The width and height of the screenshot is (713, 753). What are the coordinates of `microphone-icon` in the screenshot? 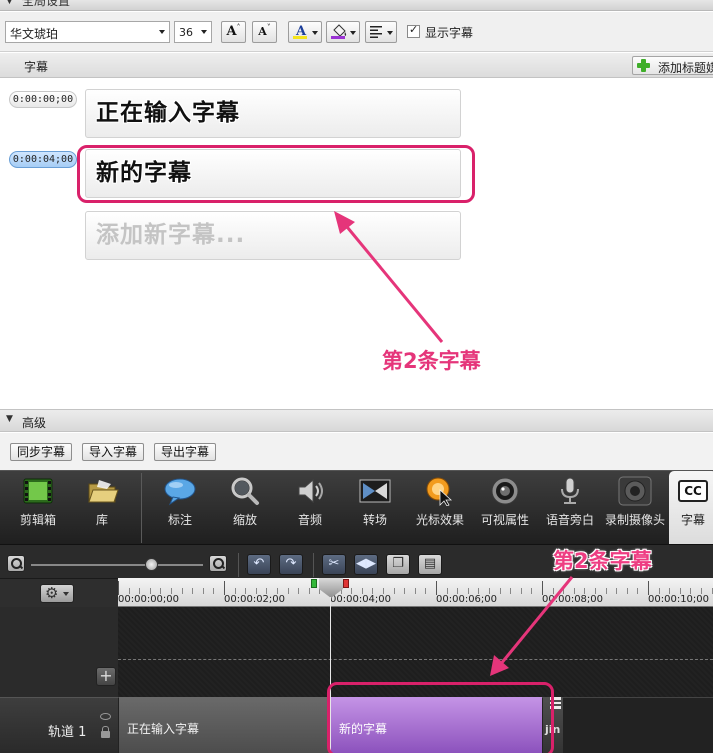 It's located at (570, 490).